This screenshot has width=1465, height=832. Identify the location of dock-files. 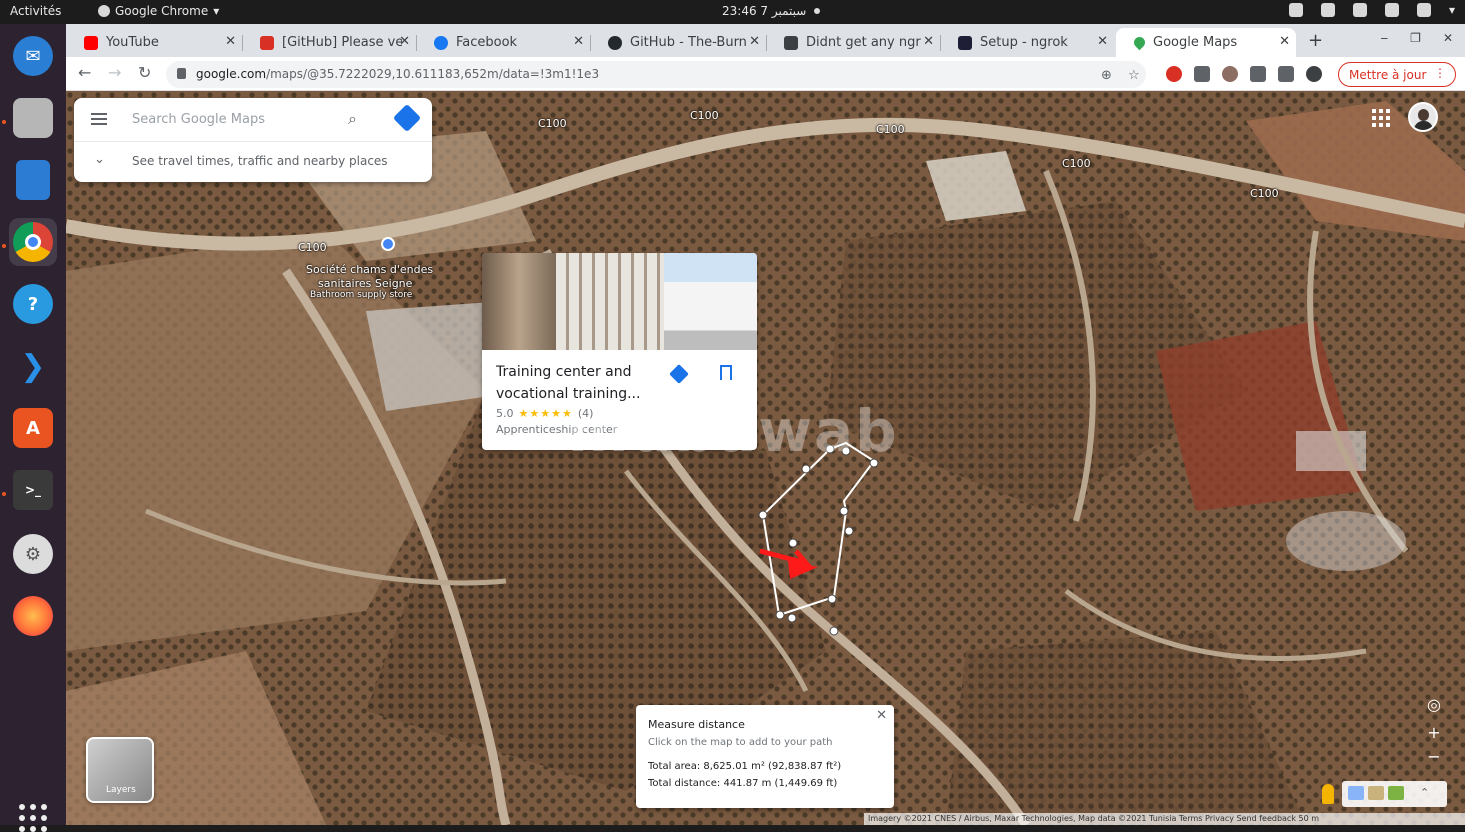
(33, 118).